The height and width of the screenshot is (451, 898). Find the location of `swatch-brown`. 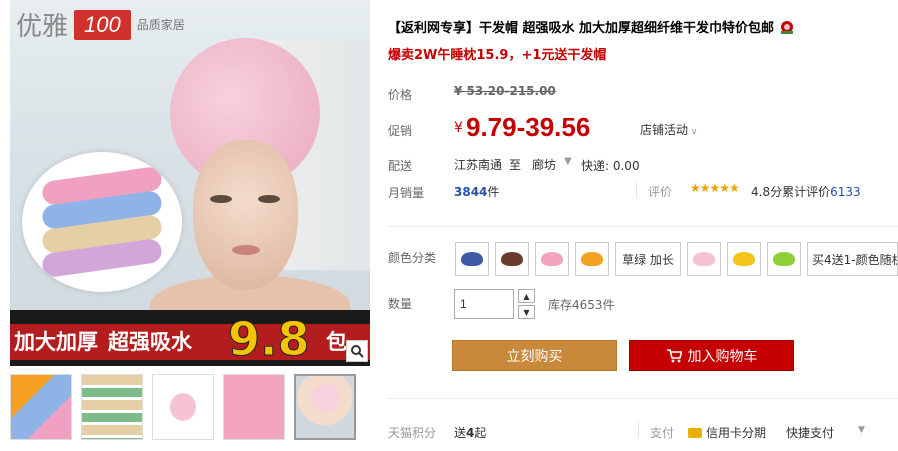

swatch-brown is located at coordinates (512, 259).